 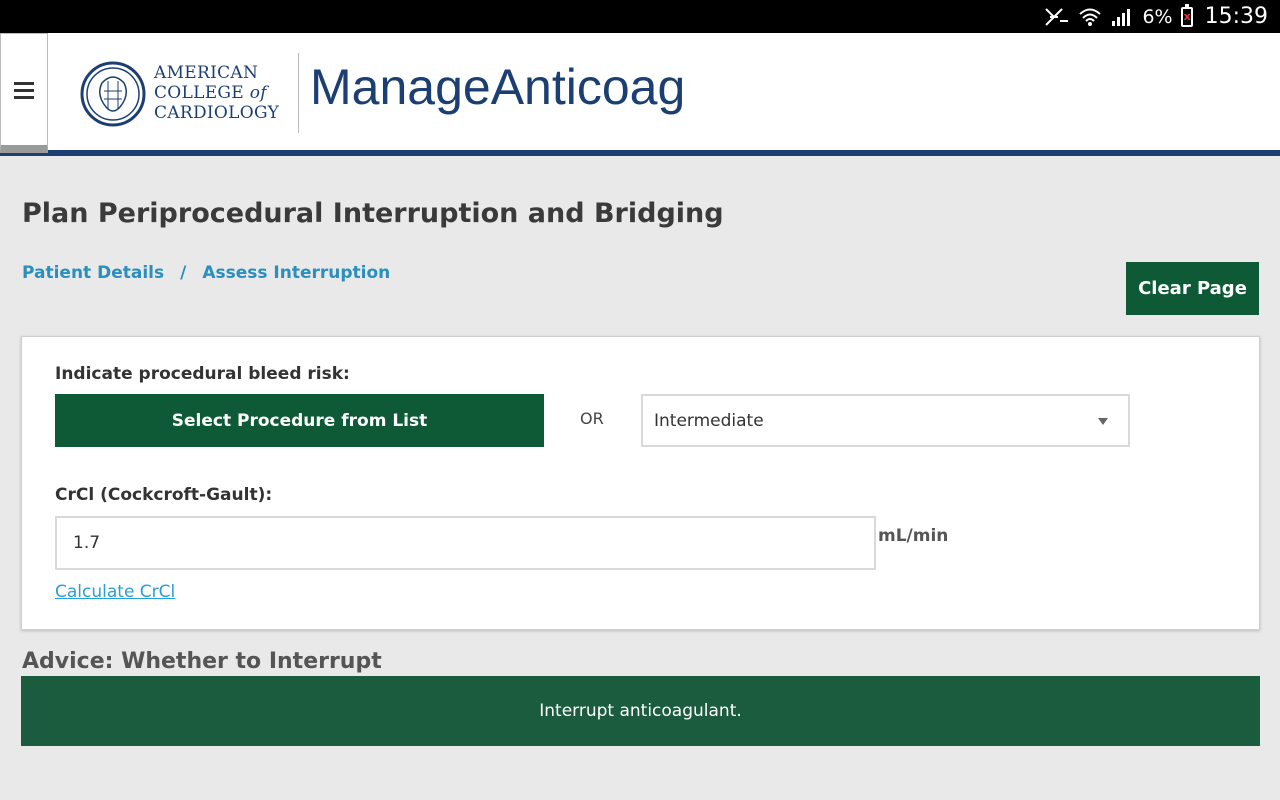 What do you see at coordinates (1122, 17) in the screenshot?
I see `signal-icon` at bounding box center [1122, 17].